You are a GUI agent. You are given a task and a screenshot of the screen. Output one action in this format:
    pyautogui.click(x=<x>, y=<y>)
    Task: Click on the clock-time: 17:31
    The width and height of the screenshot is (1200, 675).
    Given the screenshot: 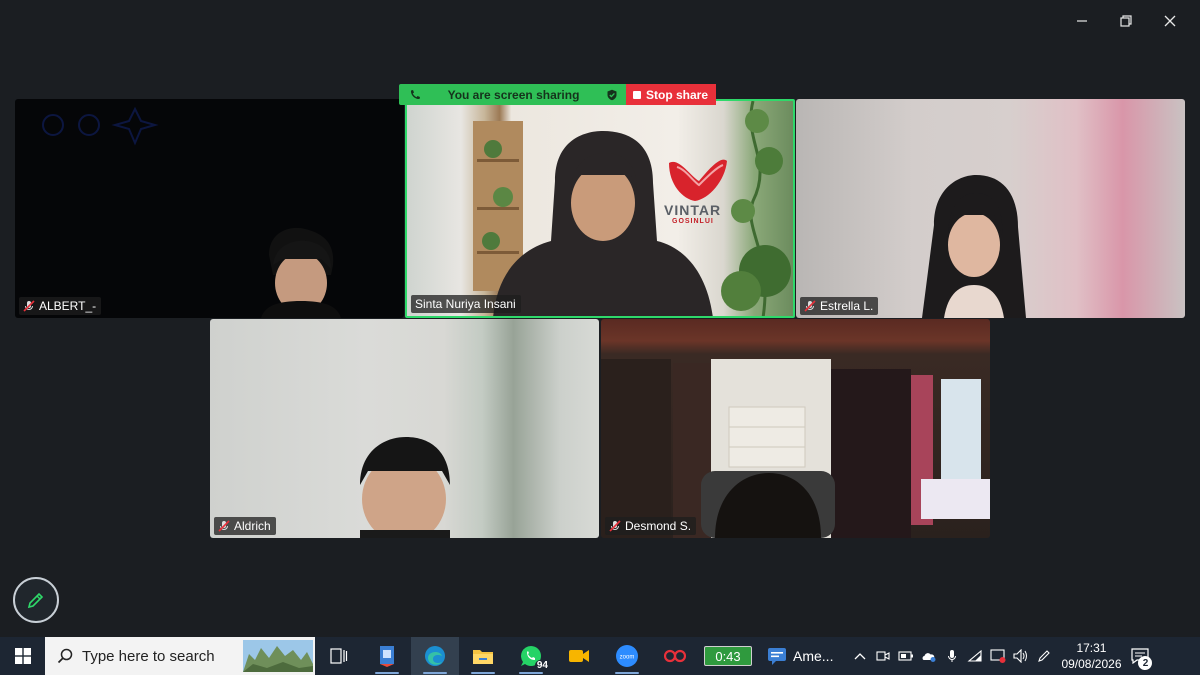 What is the action you would take?
    pyautogui.click(x=1091, y=648)
    